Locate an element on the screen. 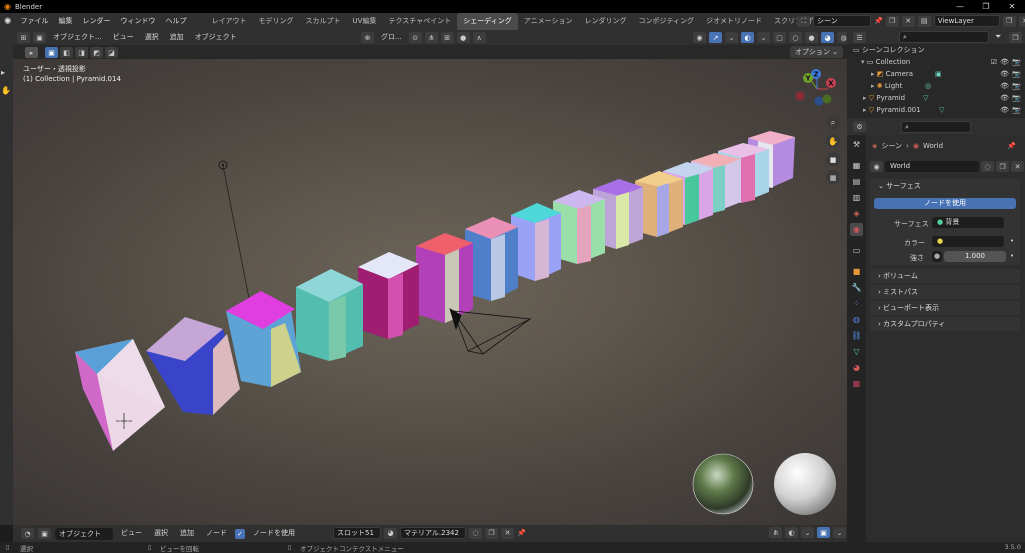  pivot-icon: ⊙ is located at coordinates (415, 37).